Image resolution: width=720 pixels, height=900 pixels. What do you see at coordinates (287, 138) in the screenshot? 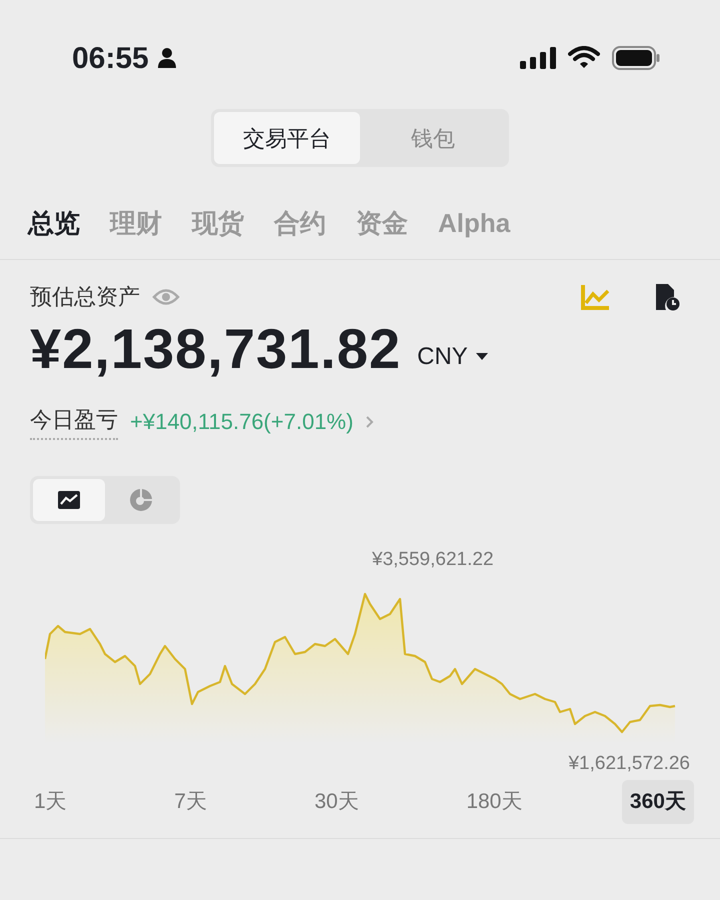
I see `segment-tab: 交易平台` at bounding box center [287, 138].